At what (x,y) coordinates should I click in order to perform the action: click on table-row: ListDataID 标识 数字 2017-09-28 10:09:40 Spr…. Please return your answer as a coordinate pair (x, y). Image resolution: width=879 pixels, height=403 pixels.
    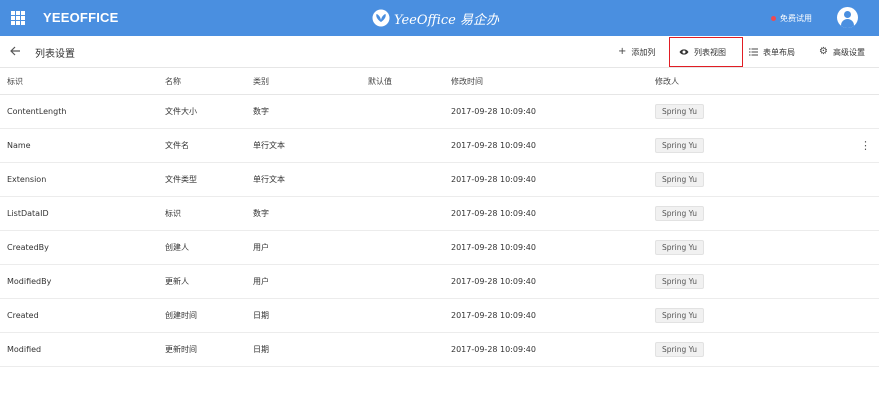
    Looking at the image, I should click on (439, 214).